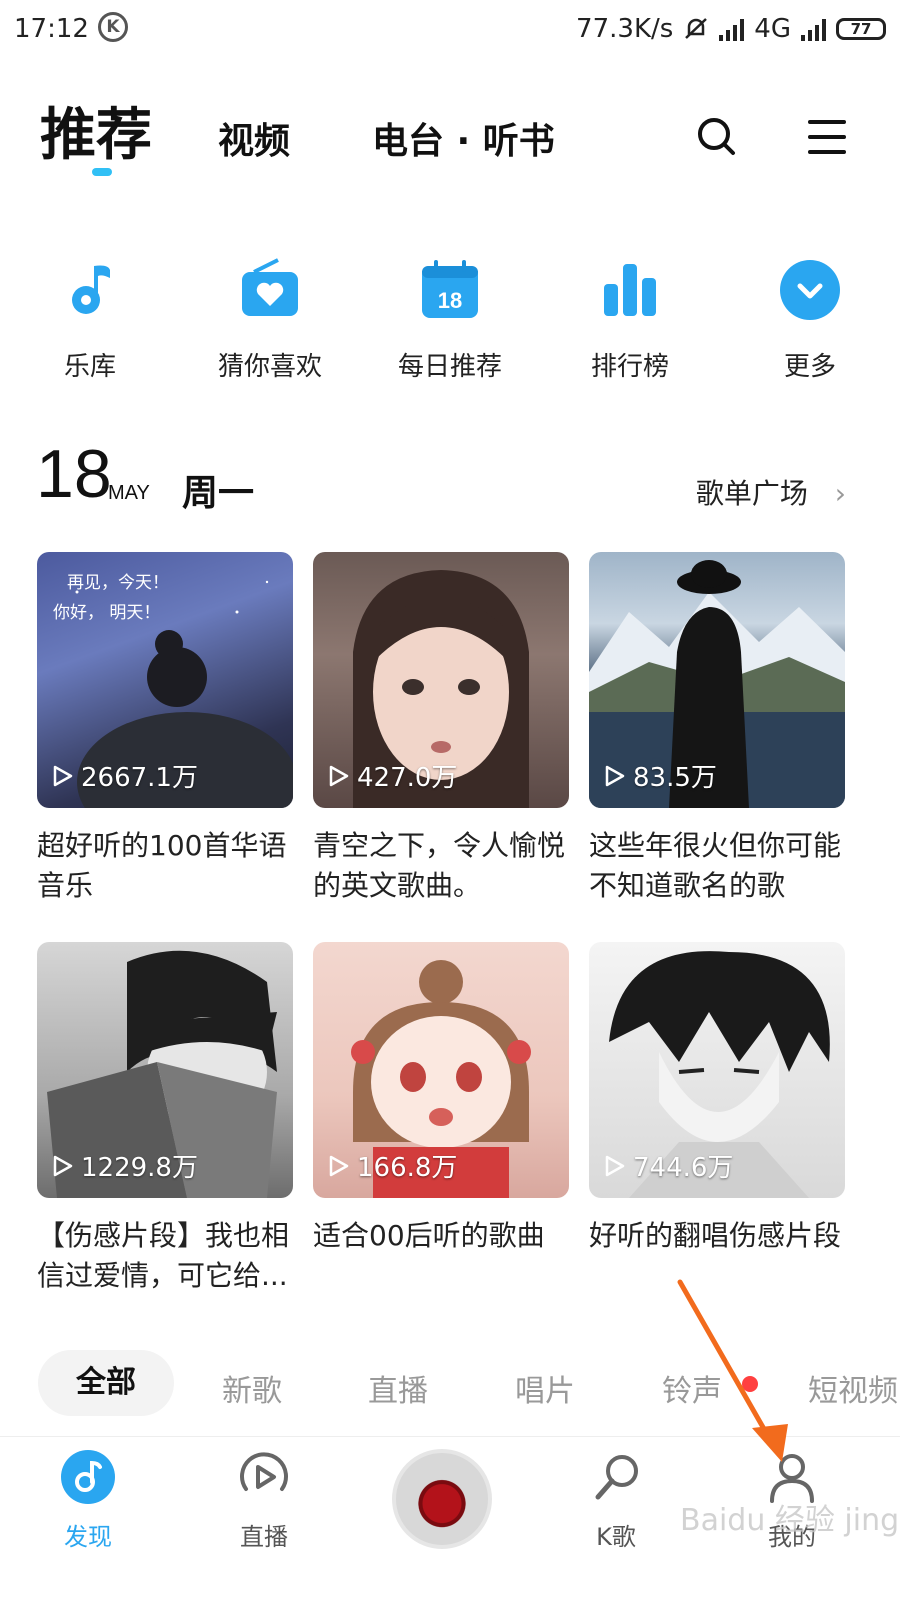 Image resolution: width=900 pixels, height=1601 pixels. What do you see at coordinates (264, 1471) in the screenshot?
I see `live-play-icon` at bounding box center [264, 1471].